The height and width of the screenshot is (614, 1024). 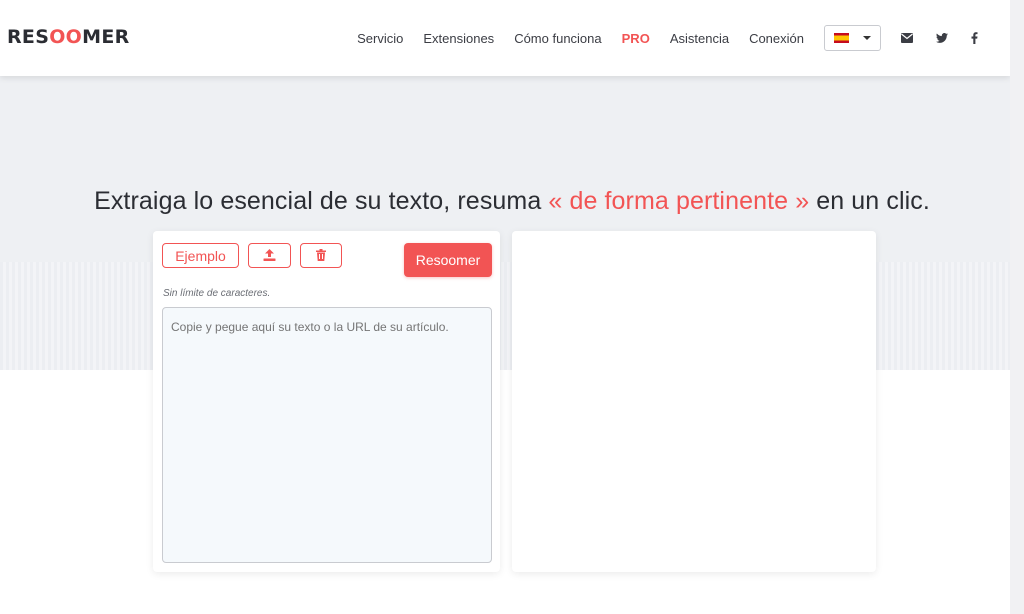 What do you see at coordinates (68, 37) in the screenshot?
I see `resoomer-logo: RESOOMER` at bounding box center [68, 37].